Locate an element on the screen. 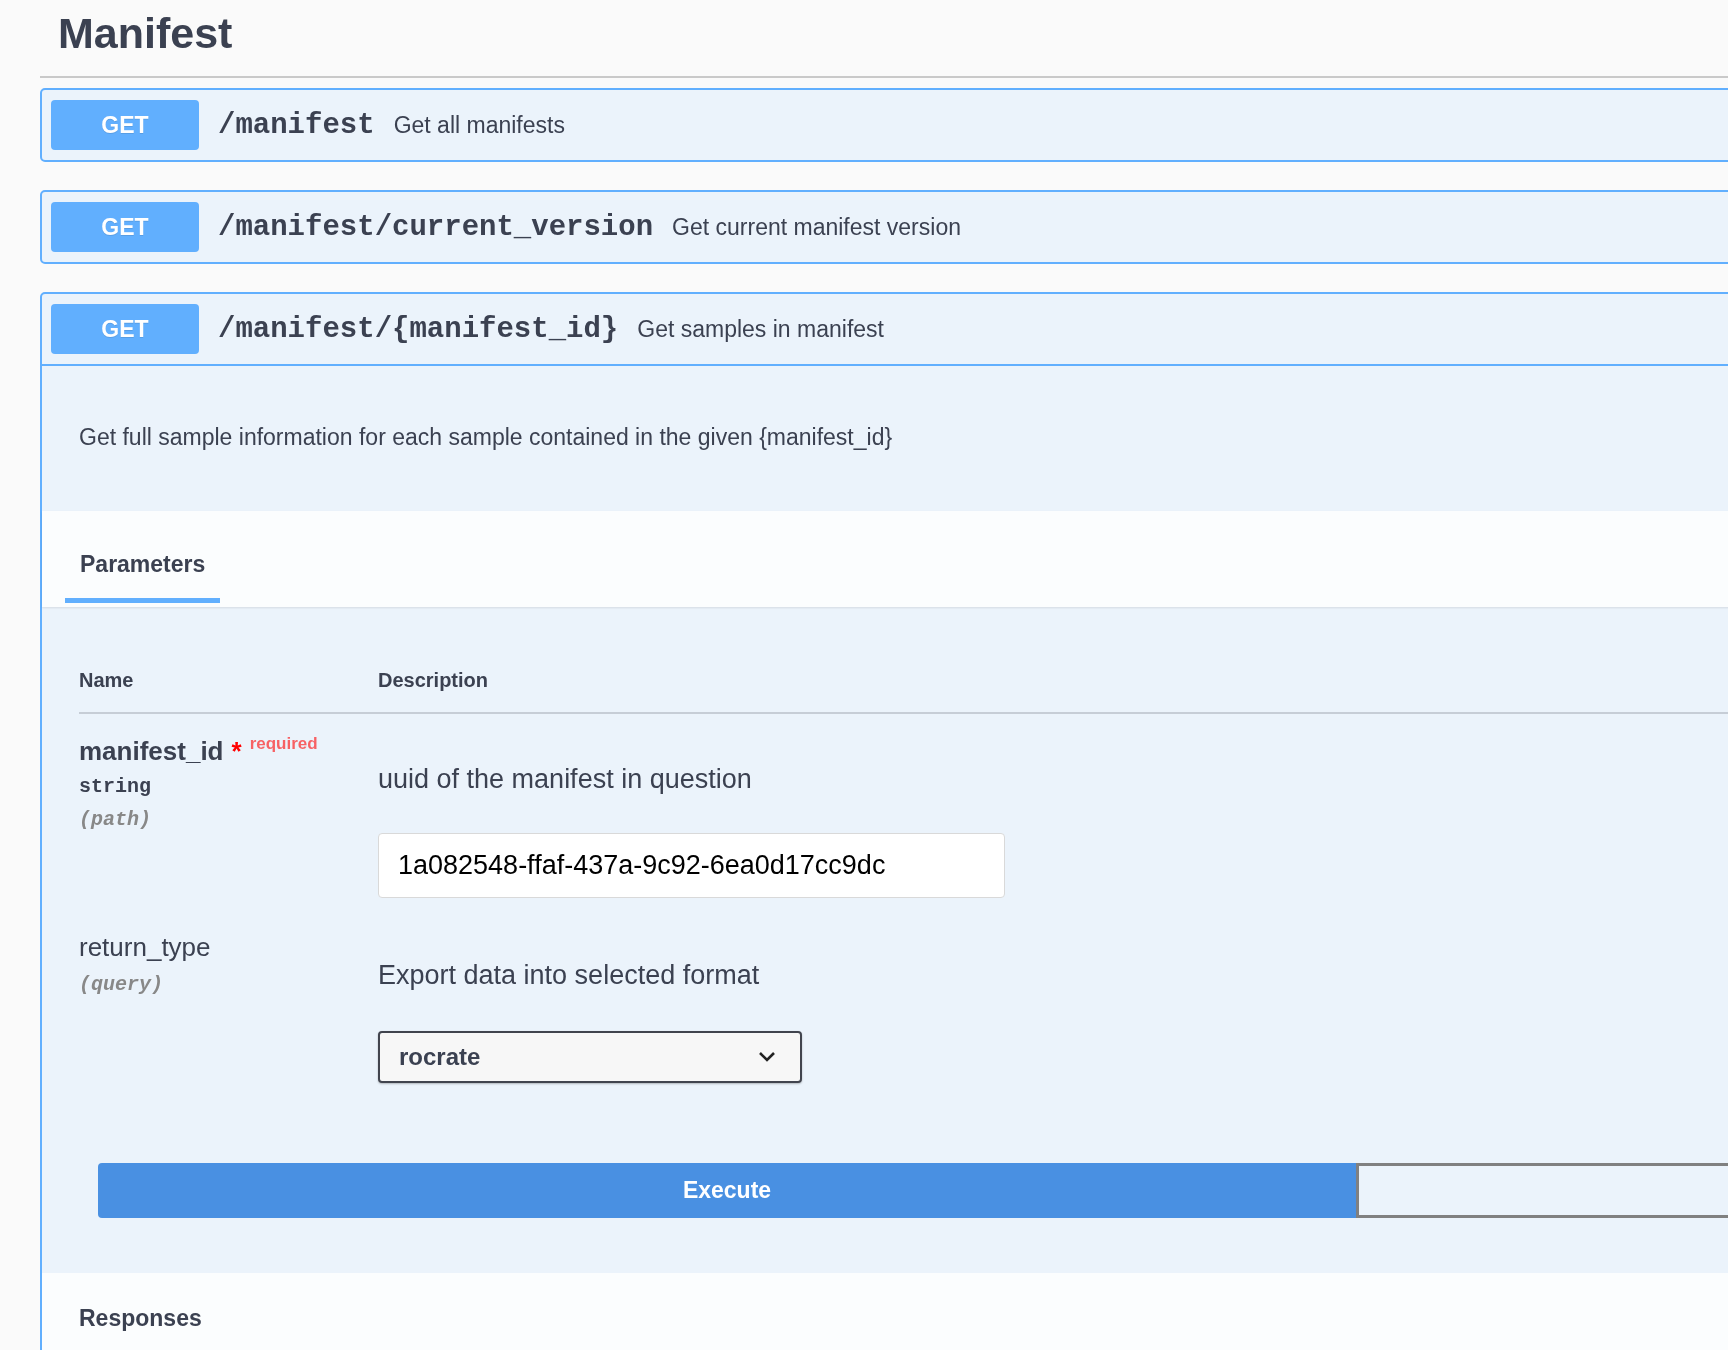  responses-heading: Responses is located at coordinates (140, 1318).